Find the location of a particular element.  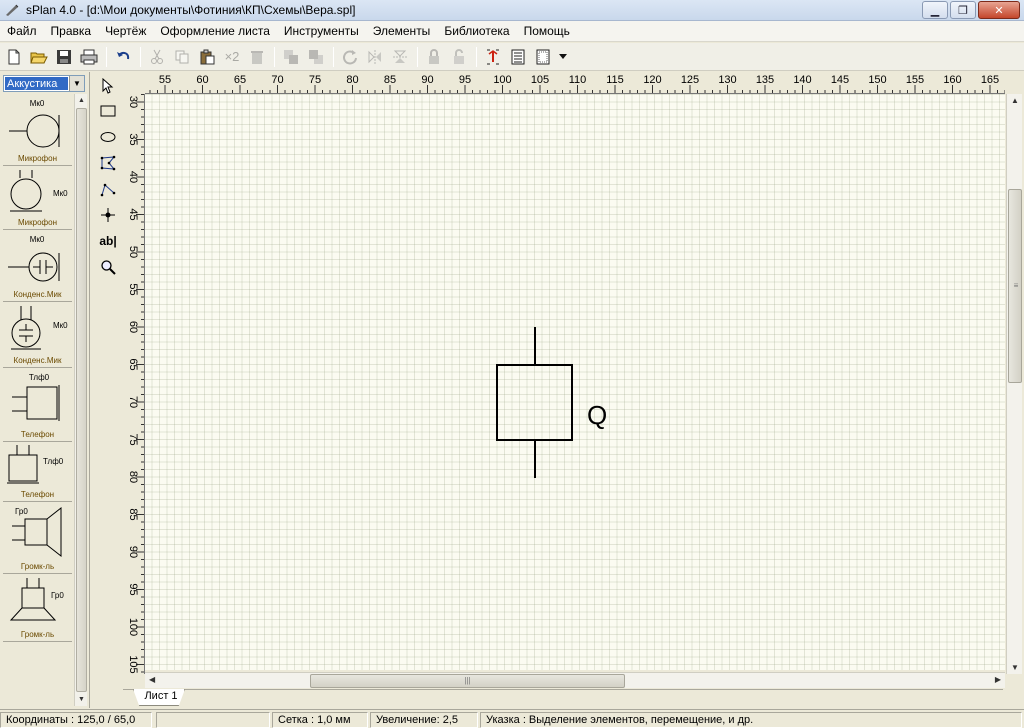

menu-drawing: Чертёж is located at coordinates (125, 31).